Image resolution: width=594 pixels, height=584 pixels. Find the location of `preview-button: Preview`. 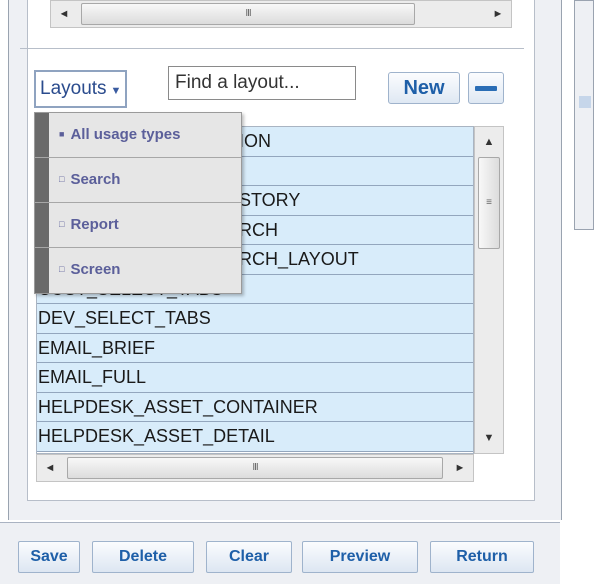

preview-button: Preview is located at coordinates (360, 557).